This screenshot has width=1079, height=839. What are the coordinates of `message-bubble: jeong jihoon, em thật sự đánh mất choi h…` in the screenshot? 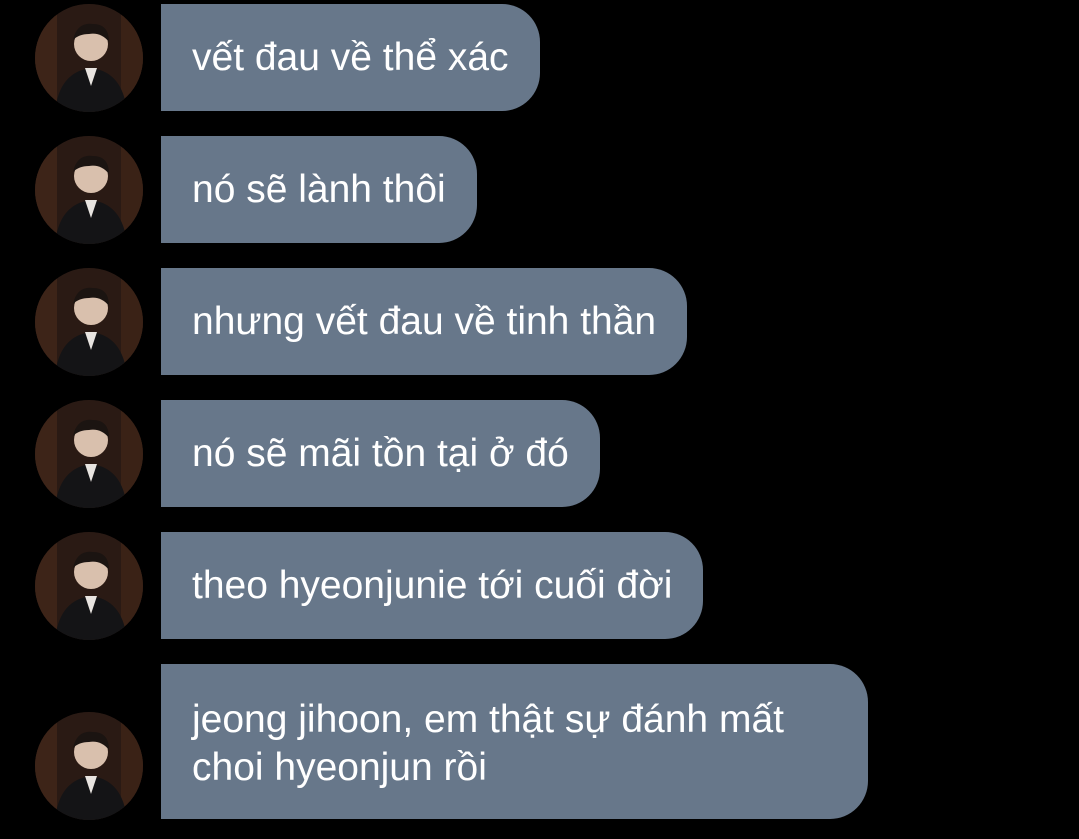 It's located at (514, 741).